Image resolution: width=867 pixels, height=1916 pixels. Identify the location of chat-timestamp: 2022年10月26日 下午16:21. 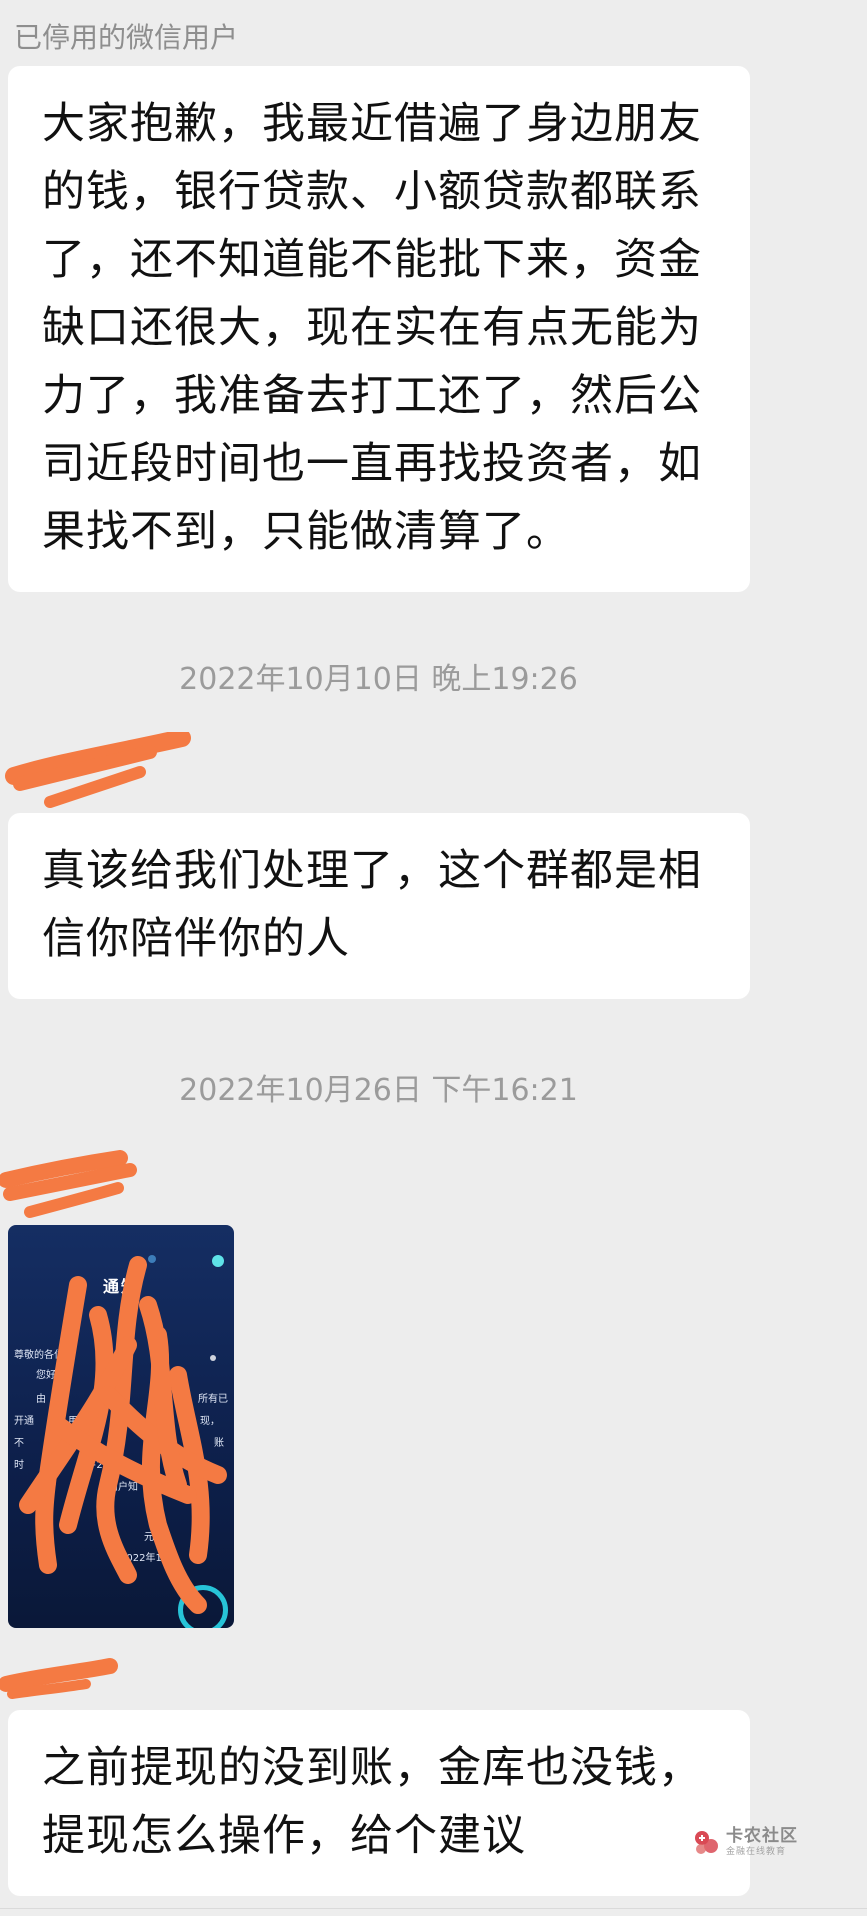
(378, 1090).